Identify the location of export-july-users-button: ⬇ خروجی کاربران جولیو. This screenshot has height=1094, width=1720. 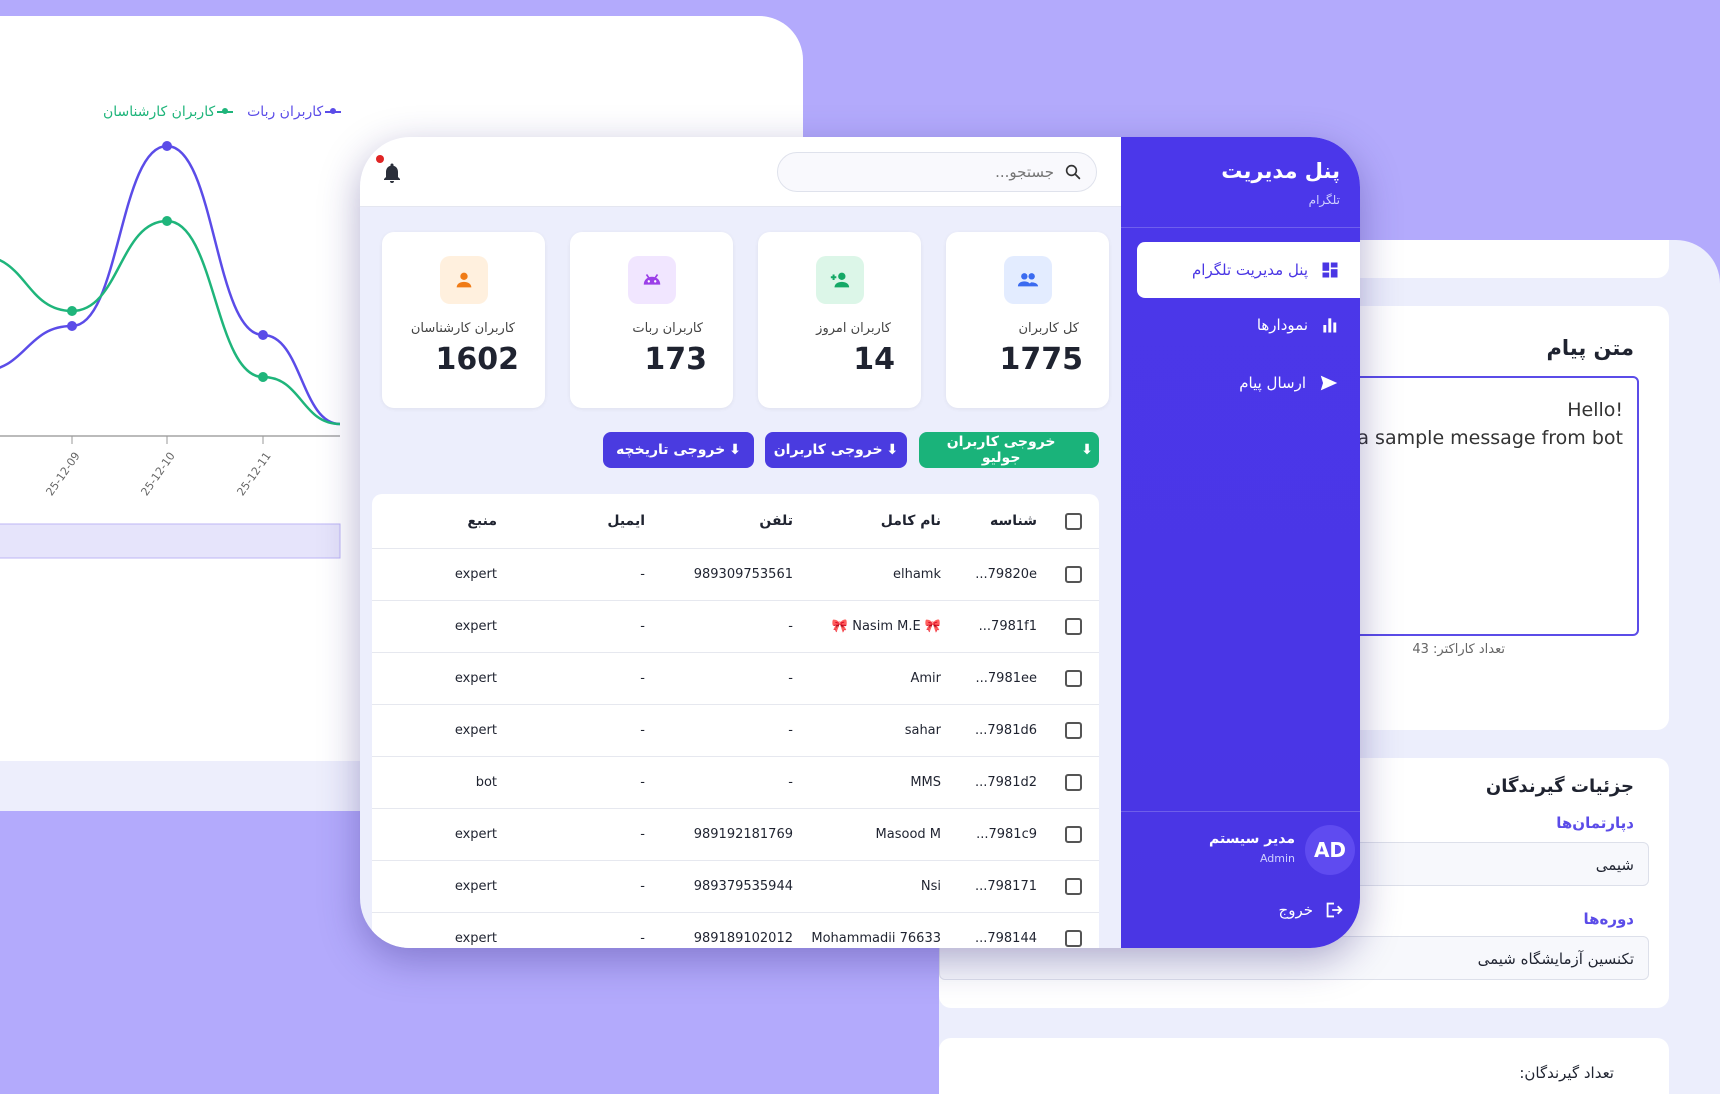
(1009, 450).